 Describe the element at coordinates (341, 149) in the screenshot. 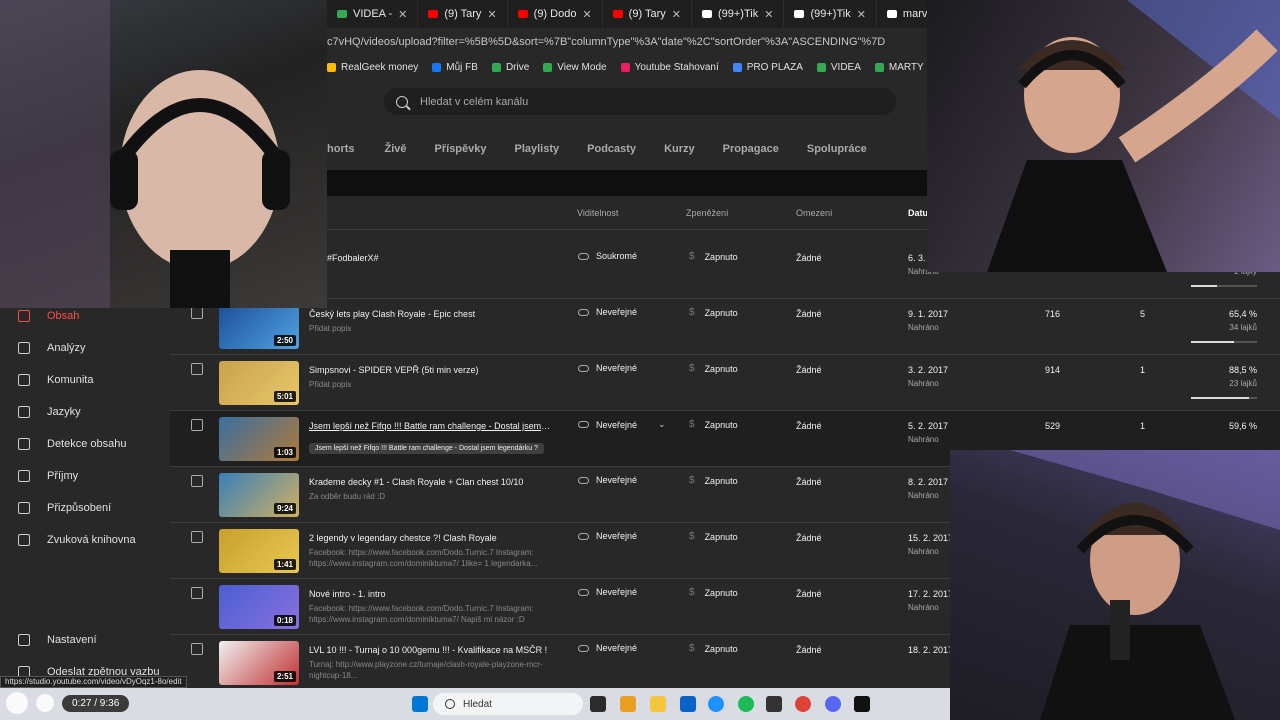

I see `content-tab: horts` at that location.